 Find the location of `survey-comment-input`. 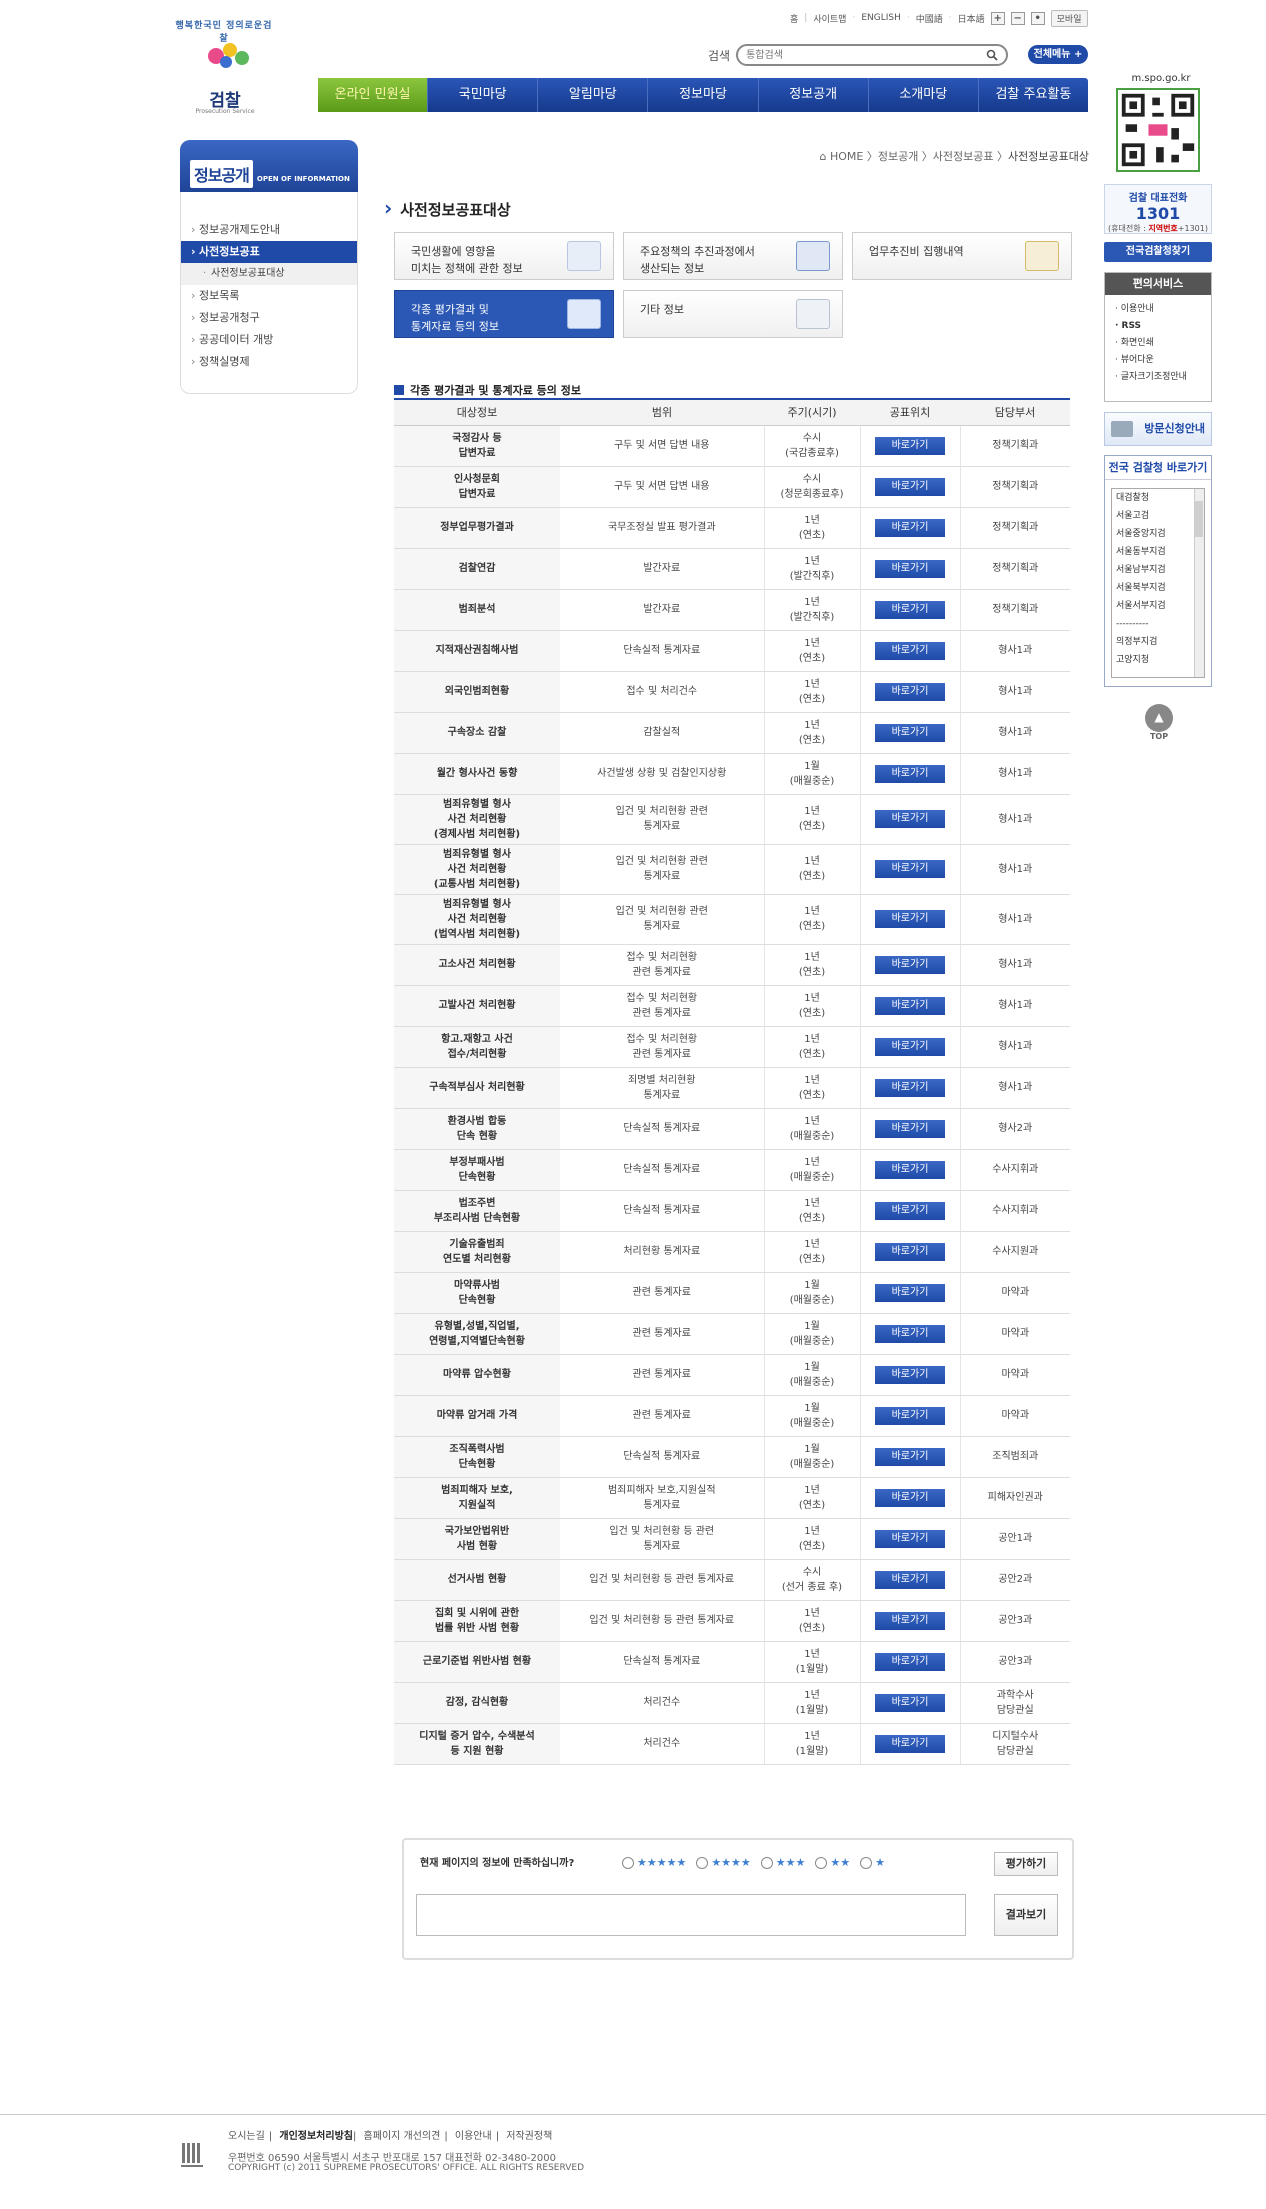

survey-comment-input is located at coordinates (691, 1915).